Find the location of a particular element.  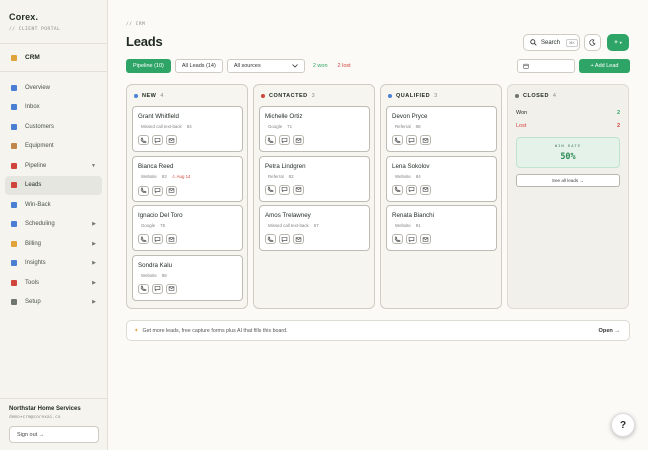

bar-chart-icon is located at coordinates (14, 87).